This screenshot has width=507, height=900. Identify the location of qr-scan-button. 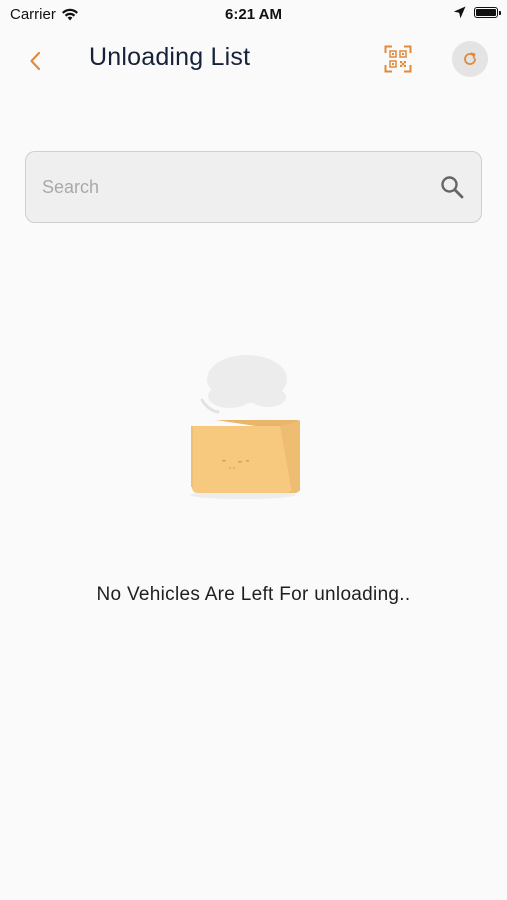
(398, 59).